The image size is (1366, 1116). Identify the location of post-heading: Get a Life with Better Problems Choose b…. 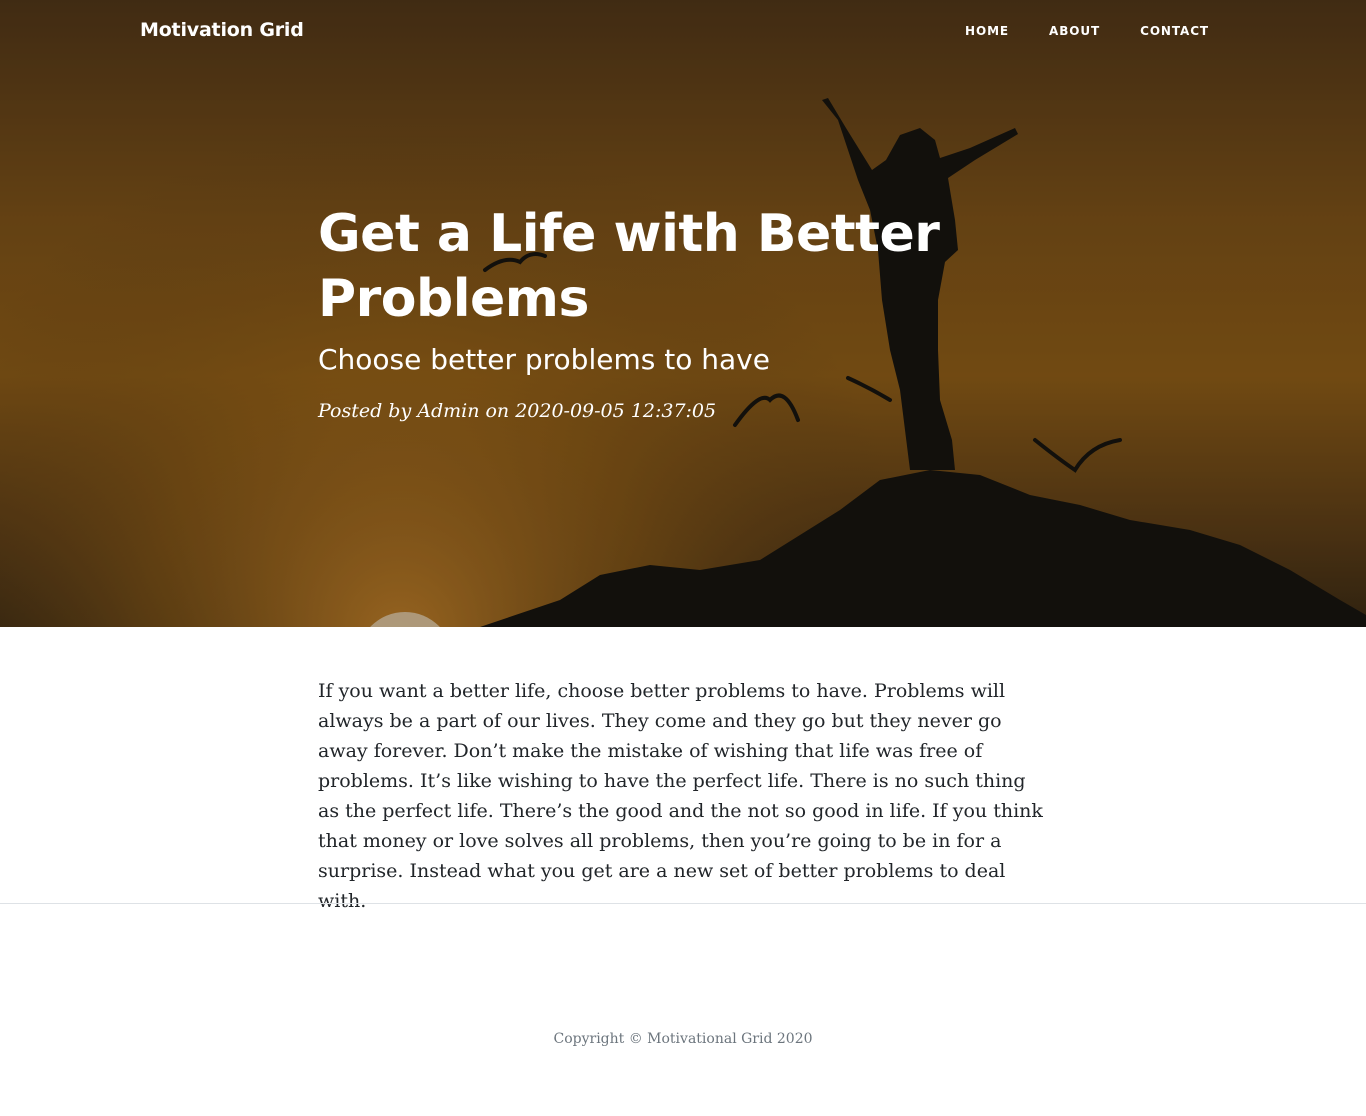
(678, 312).